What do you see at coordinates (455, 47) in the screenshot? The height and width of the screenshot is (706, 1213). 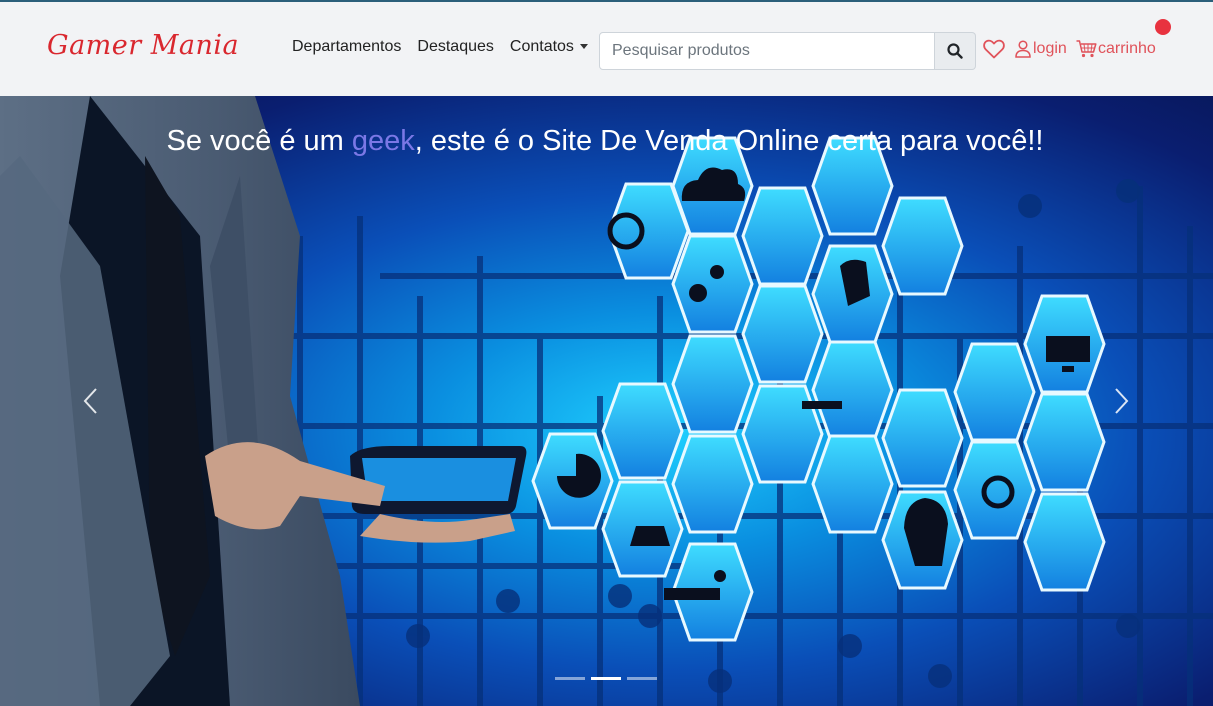 I see `nav-item-destaques: Destaques` at bounding box center [455, 47].